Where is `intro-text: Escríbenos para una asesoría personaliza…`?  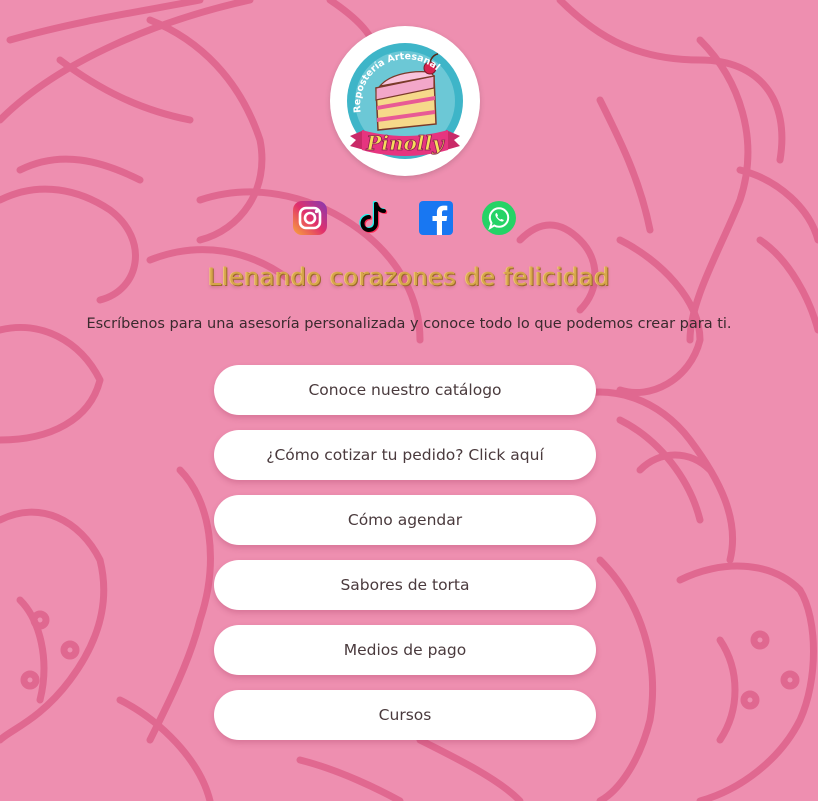 intro-text: Escríbenos para una asesoría personaliza… is located at coordinates (409, 324).